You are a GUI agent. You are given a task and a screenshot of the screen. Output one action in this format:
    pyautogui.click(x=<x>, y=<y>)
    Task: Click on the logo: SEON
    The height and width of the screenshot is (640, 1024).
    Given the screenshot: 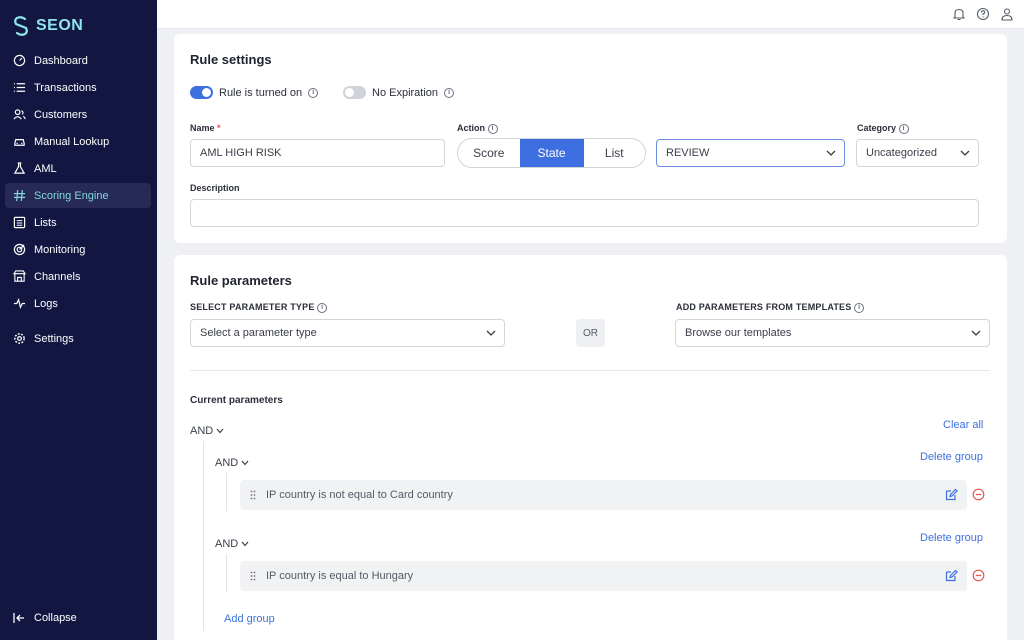 What is the action you would take?
    pyautogui.click(x=47, y=26)
    